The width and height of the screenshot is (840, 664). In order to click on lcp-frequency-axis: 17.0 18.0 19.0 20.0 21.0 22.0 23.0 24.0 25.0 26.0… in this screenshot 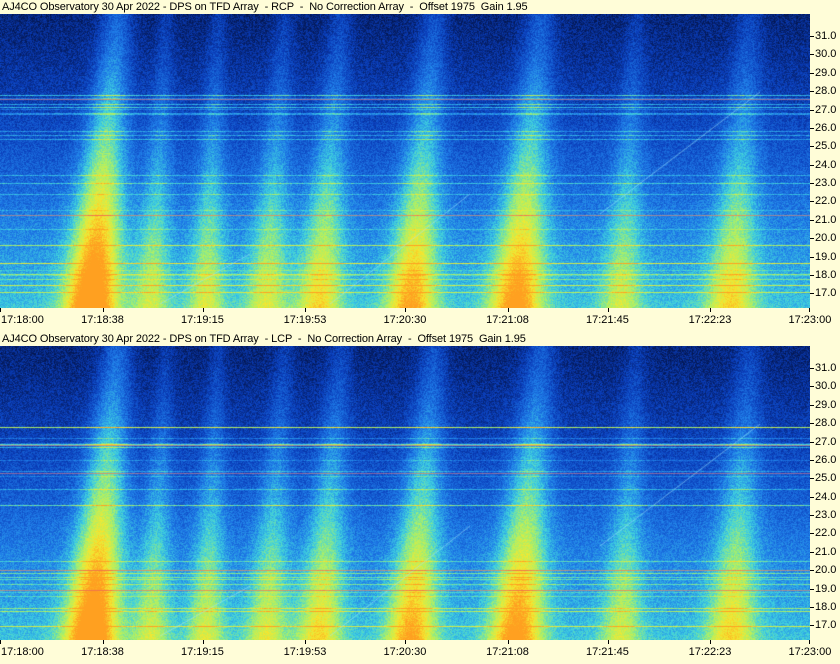, I will do `click(825, 493)`.